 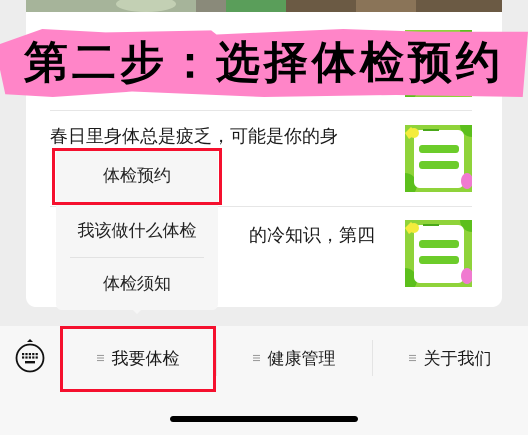 What do you see at coordinates (138, 358) in the screenshot?
I see `menu-tab: 我要体检` at bounding box center [138, 358].